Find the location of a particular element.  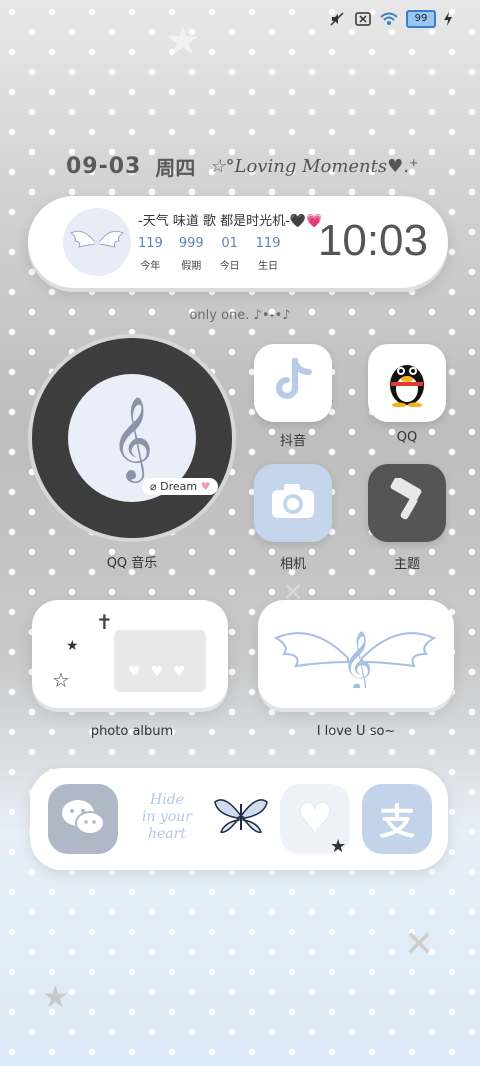

cross-icon: ✝ is located at coordinates (104, 622).